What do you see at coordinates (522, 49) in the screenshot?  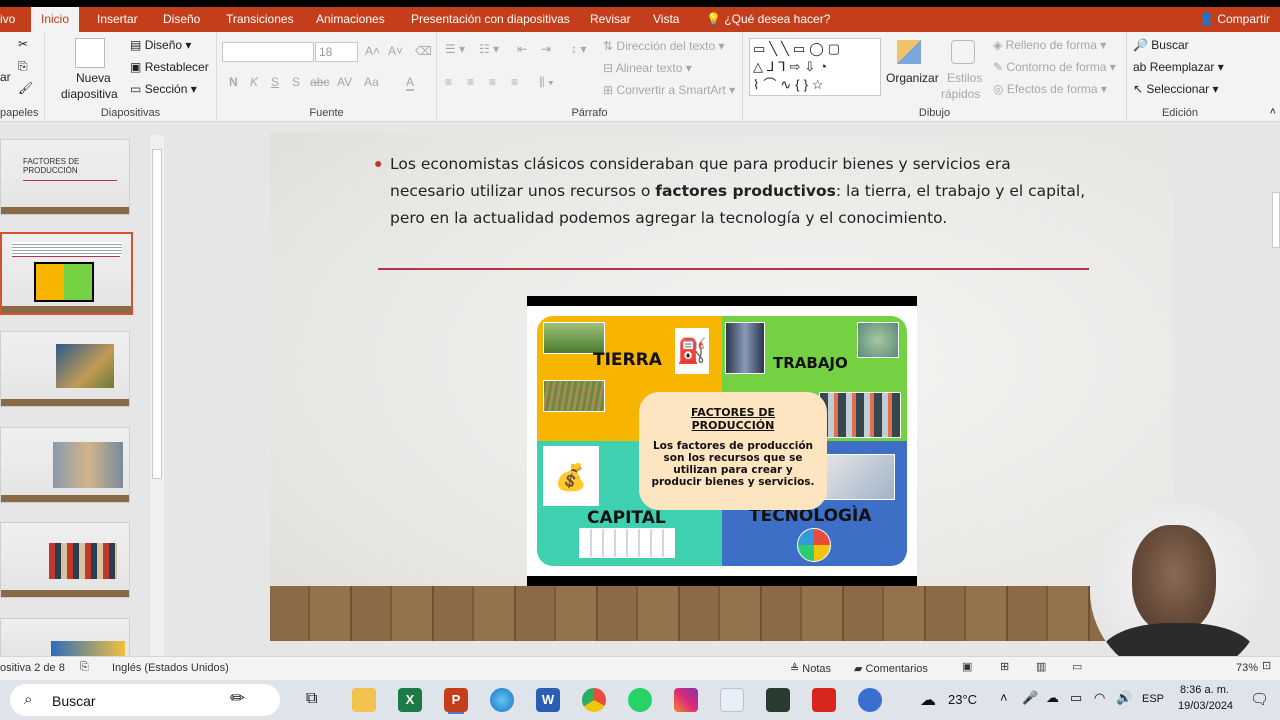 I see `indent-decrease-icon: ⇤` at bounding box center [522, 49].